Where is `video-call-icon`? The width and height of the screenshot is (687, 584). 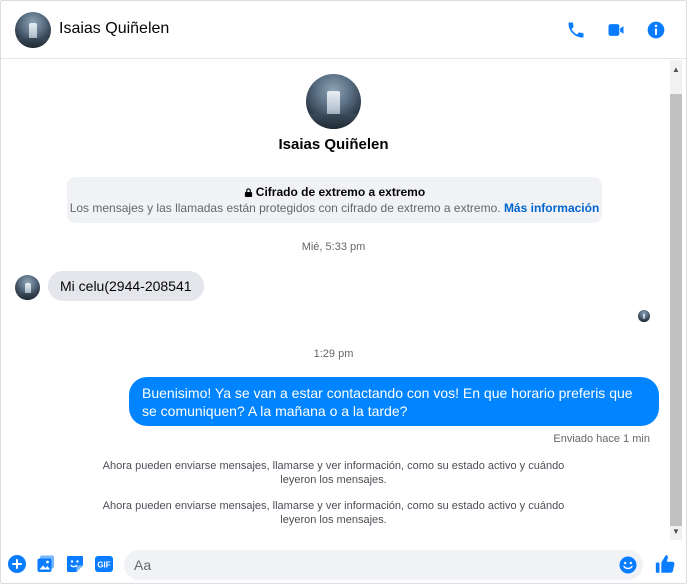 video-call-icon is located at coordinates (616, 30).